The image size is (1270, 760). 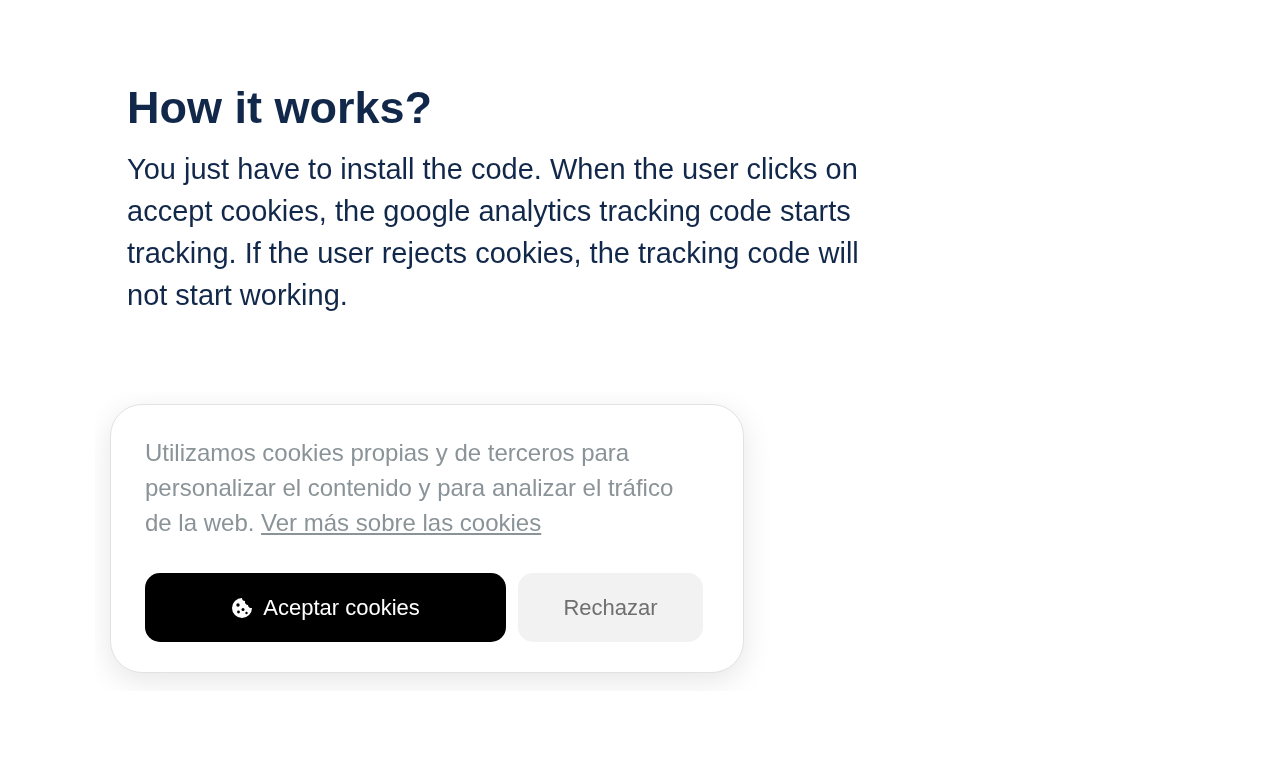 What do you see at coordinates (280, 108) in the screenshot?
I see `section-heading: How it works?` at bounding box center [280, 108].